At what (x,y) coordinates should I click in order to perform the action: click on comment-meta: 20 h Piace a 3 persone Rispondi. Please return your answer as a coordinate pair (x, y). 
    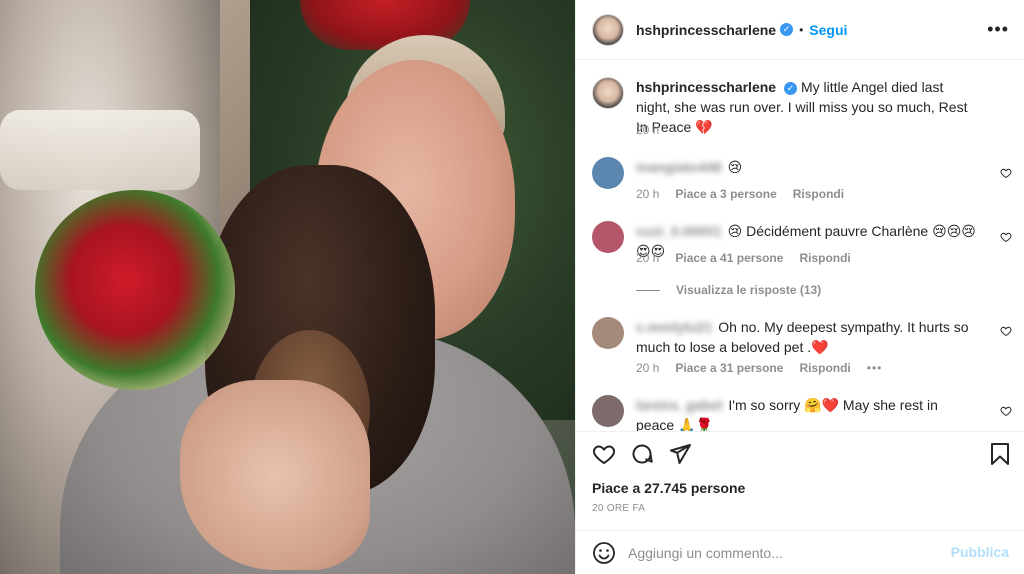
    Looking at the image, I should click on (740, 194).